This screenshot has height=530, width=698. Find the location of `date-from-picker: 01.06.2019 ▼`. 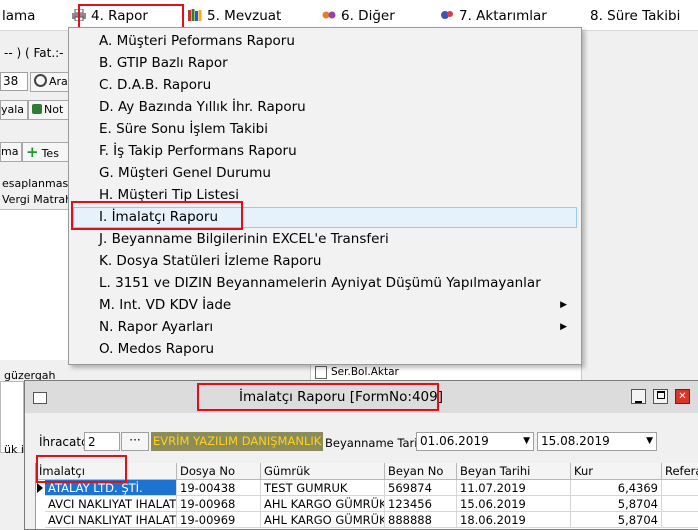

date-from-picker: 01.06.2019 ▼ is located at coordinates (475, 441).